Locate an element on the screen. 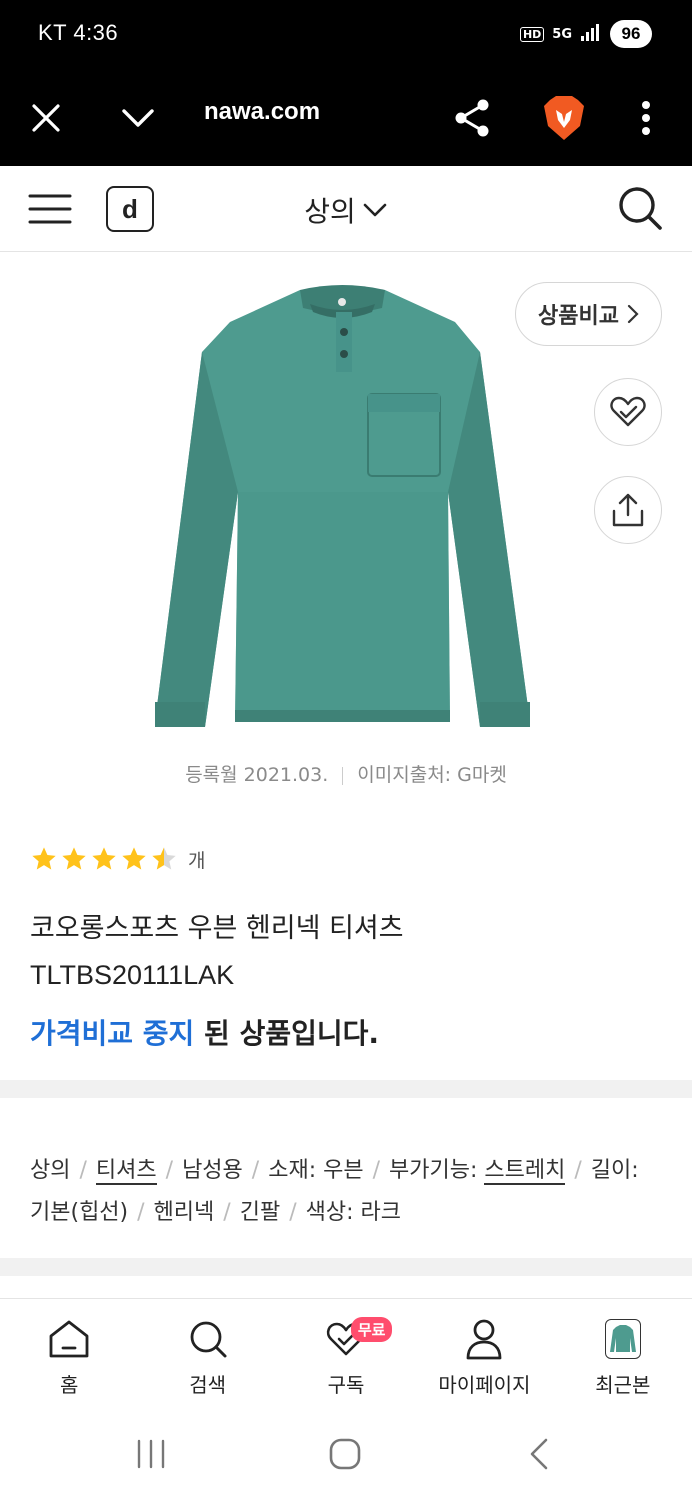 The width and height of the screenshot is (692, 1500). home-icon is located at coordinates (69, 1339).